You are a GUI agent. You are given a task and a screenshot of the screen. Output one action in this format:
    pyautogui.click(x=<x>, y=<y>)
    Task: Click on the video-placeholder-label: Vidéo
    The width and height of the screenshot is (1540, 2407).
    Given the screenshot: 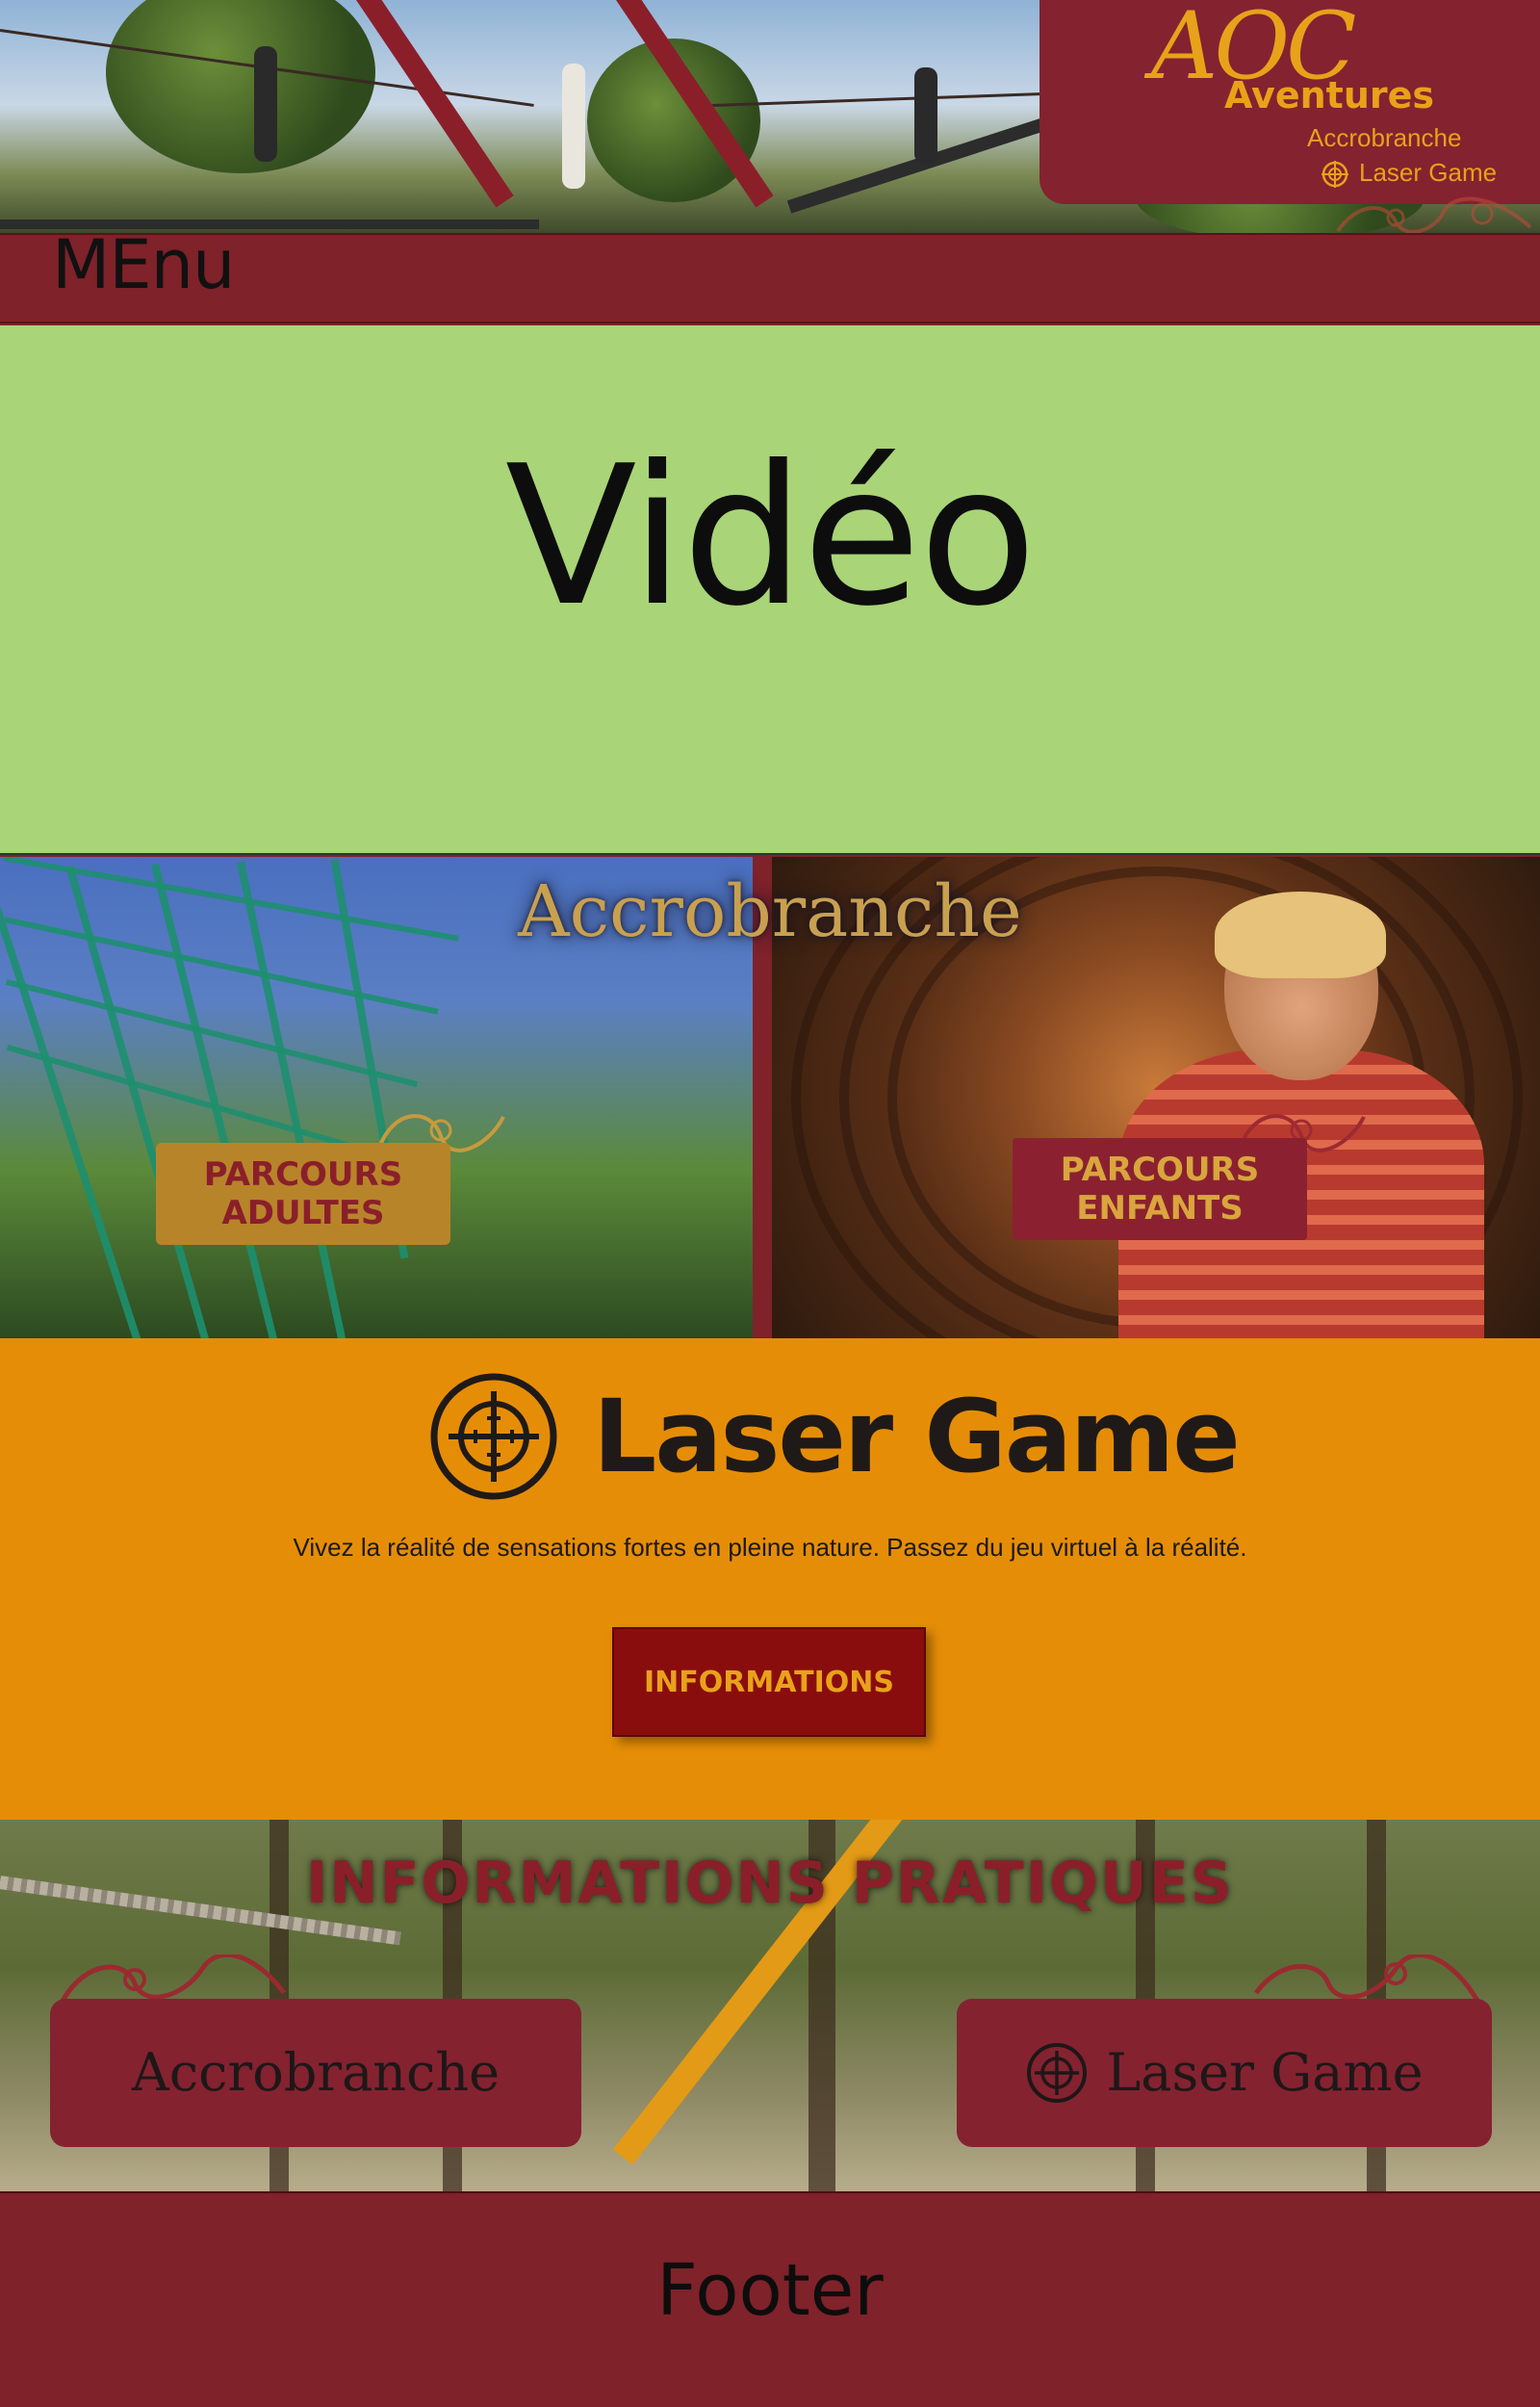 What is the action you would take?
    pyautogui.click(x=770, y=537)
    